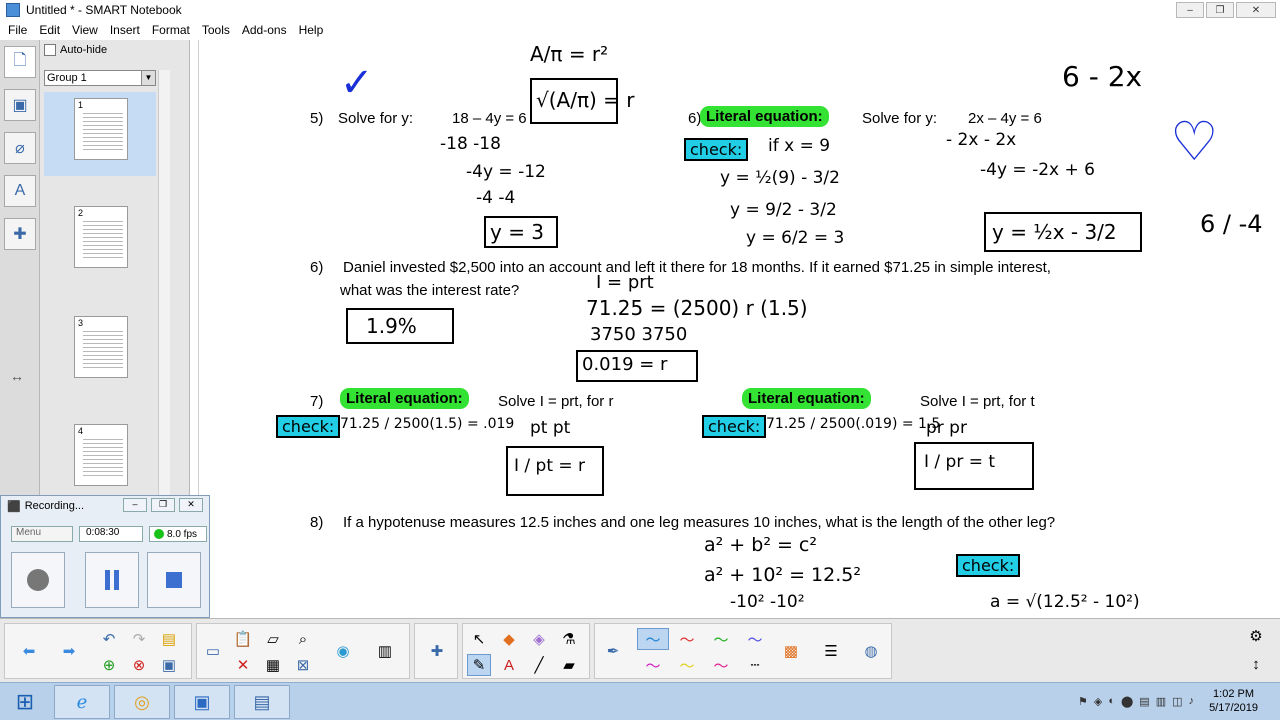 The image size is (1280, 720). Describe the element at coordinates (125, 30) in the screenshot. I see `menu-insert: Insert` at that location.